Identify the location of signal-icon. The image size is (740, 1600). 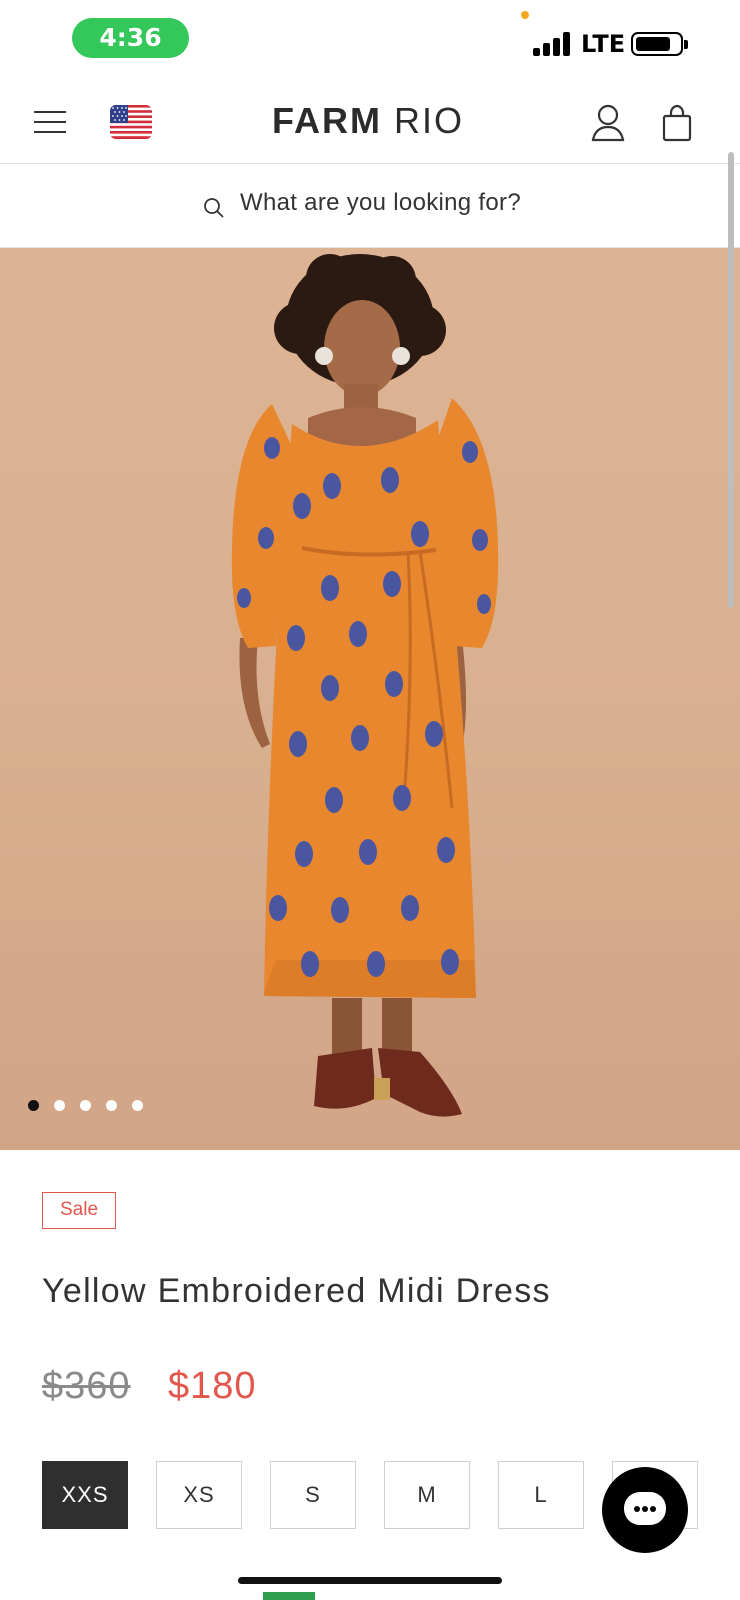
(552, 44).